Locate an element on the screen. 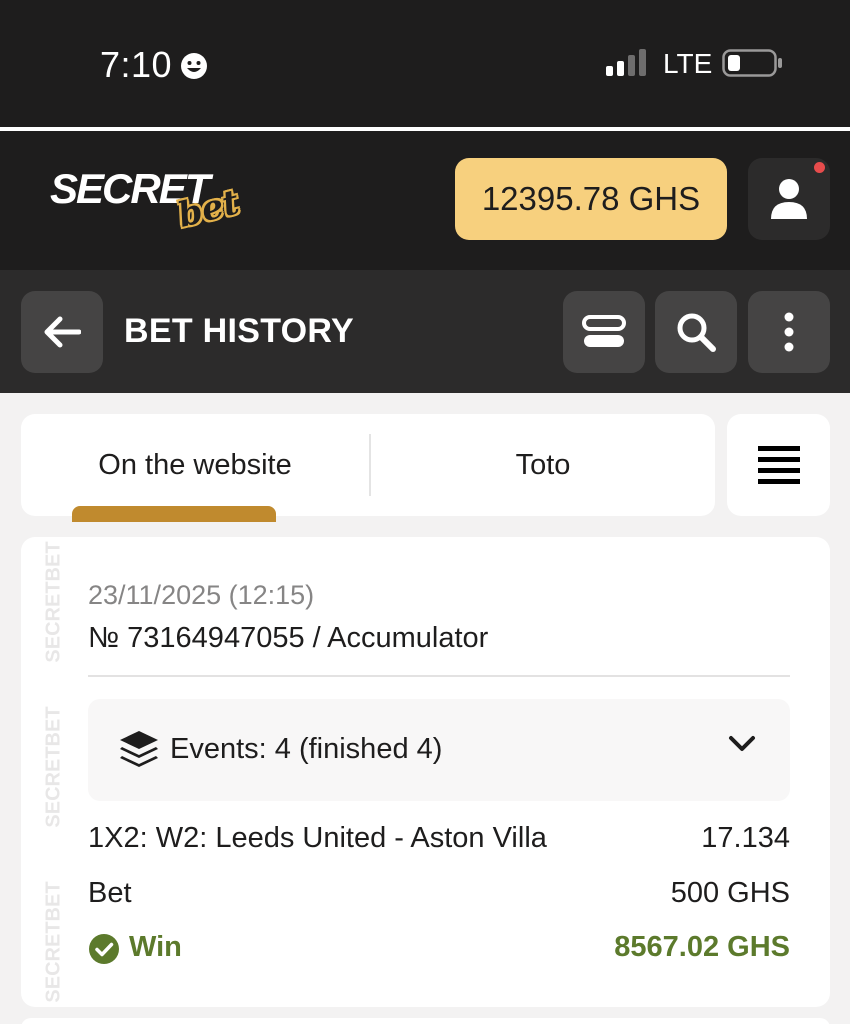  tab-on-the-website: On the website is located at coordinates (195, 465).